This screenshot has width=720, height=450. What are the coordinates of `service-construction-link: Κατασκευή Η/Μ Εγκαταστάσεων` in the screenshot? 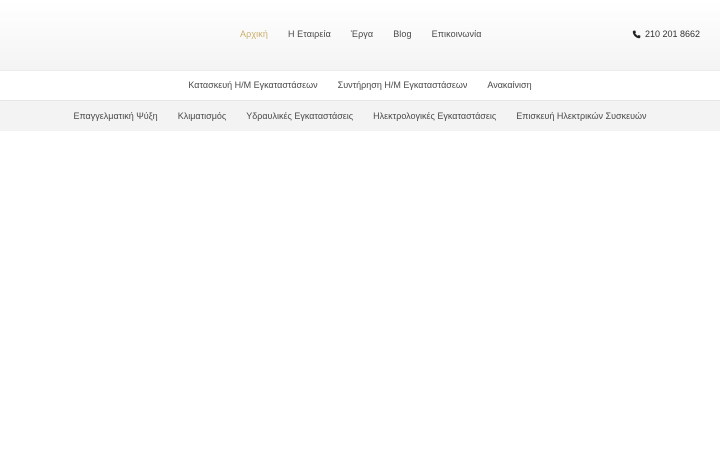 It's located at (252, 85).